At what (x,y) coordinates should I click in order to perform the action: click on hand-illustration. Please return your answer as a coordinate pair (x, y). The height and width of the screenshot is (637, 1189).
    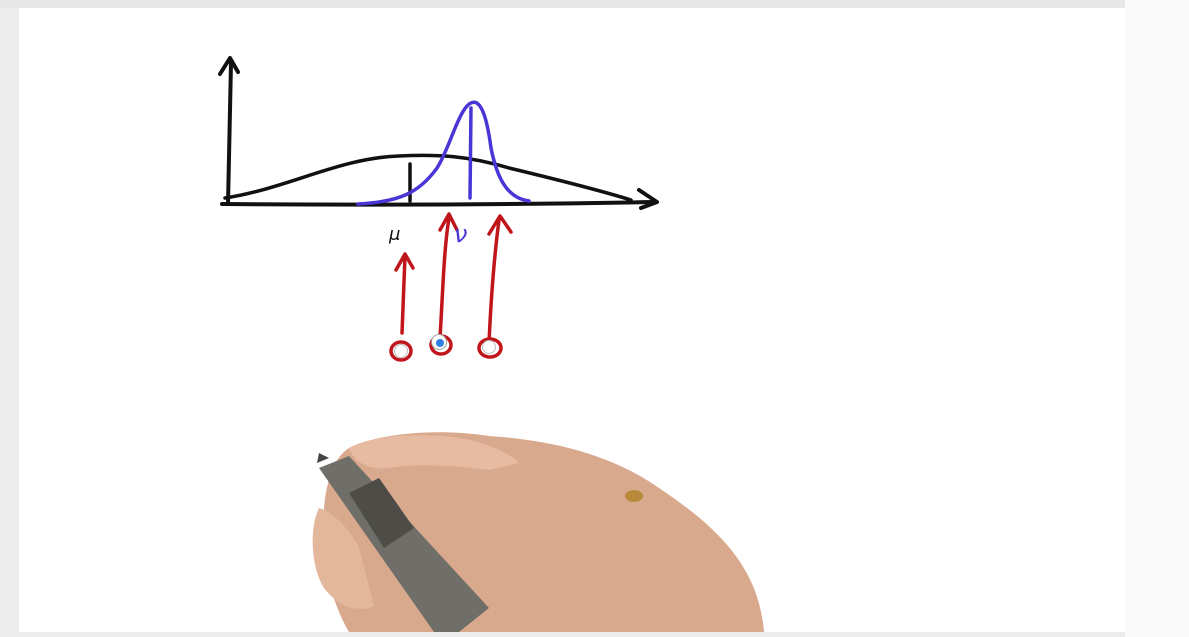
    Looking at the image, I should click on (538, 532).